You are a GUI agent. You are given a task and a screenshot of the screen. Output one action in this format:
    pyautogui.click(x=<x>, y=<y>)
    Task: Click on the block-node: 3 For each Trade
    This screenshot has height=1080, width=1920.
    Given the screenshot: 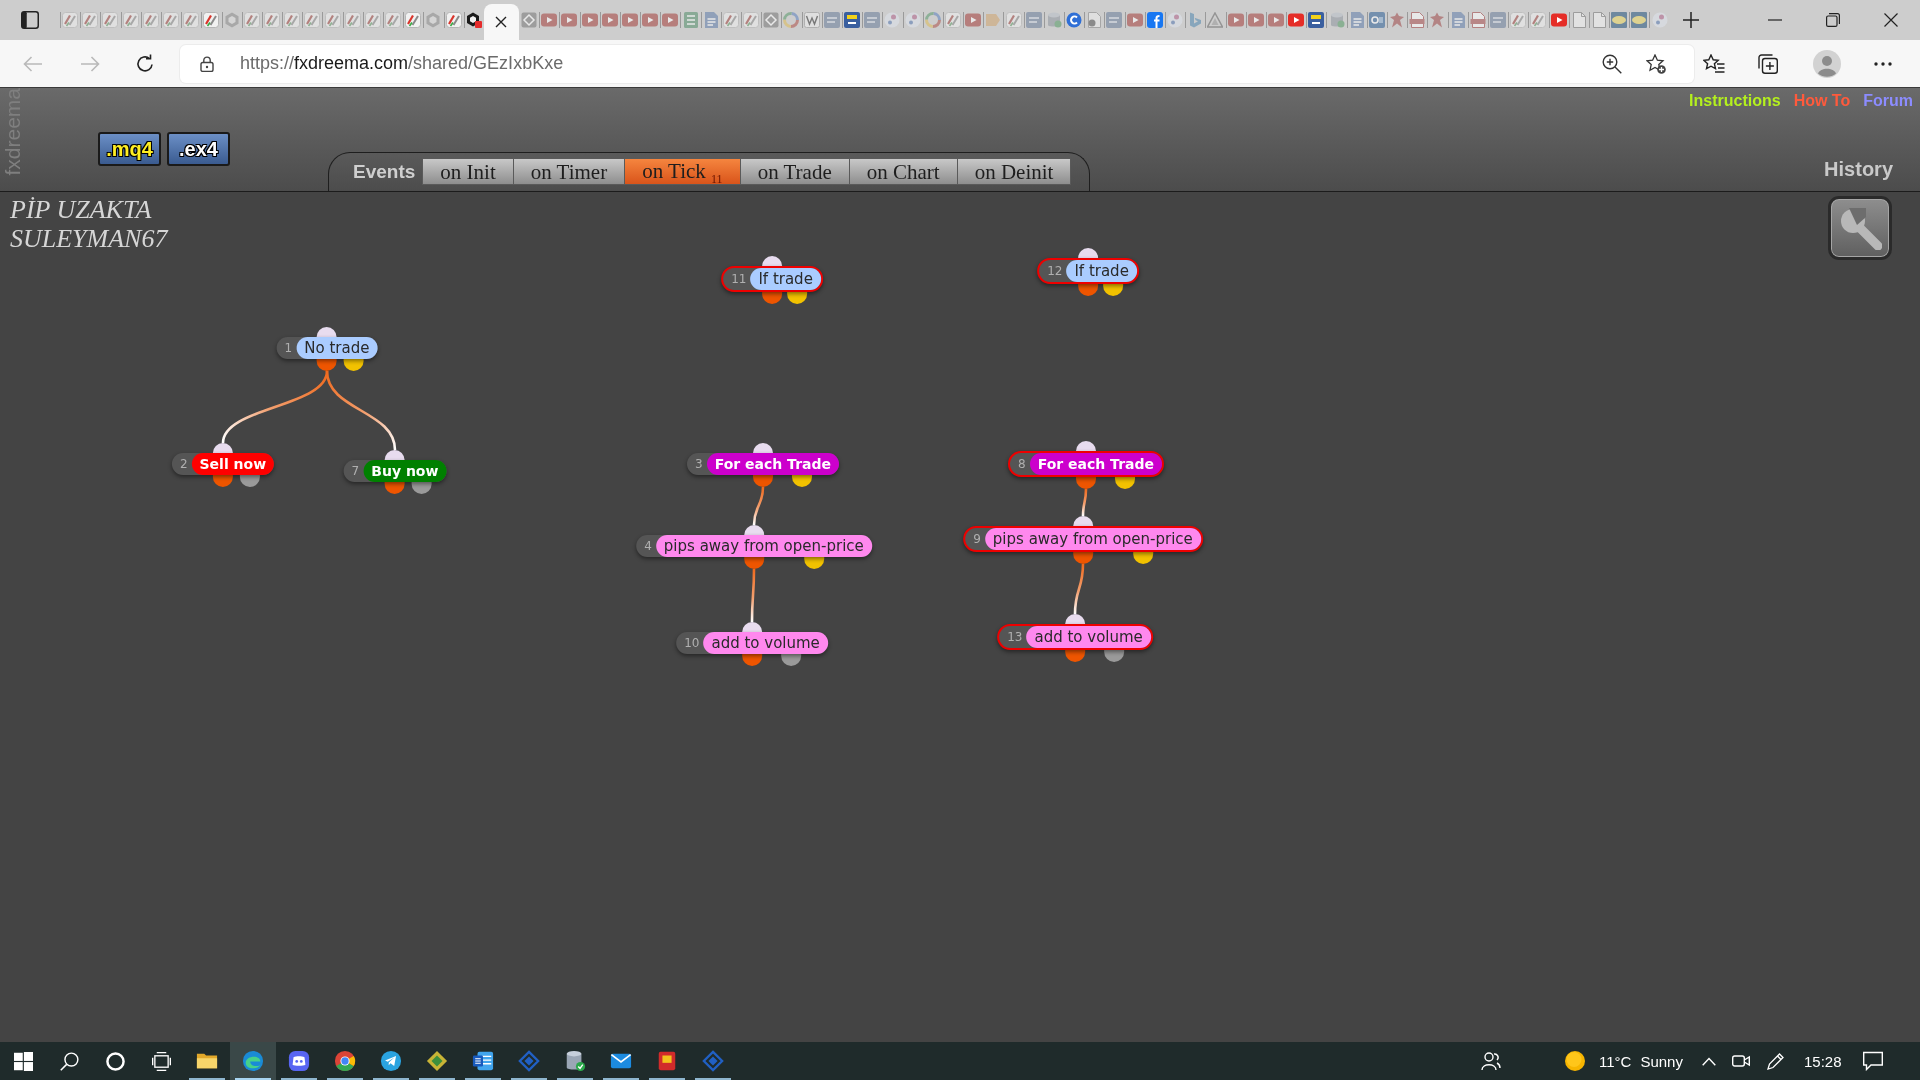 What is the action you would take?
    pyautogui.click(x=763, y=464)
    